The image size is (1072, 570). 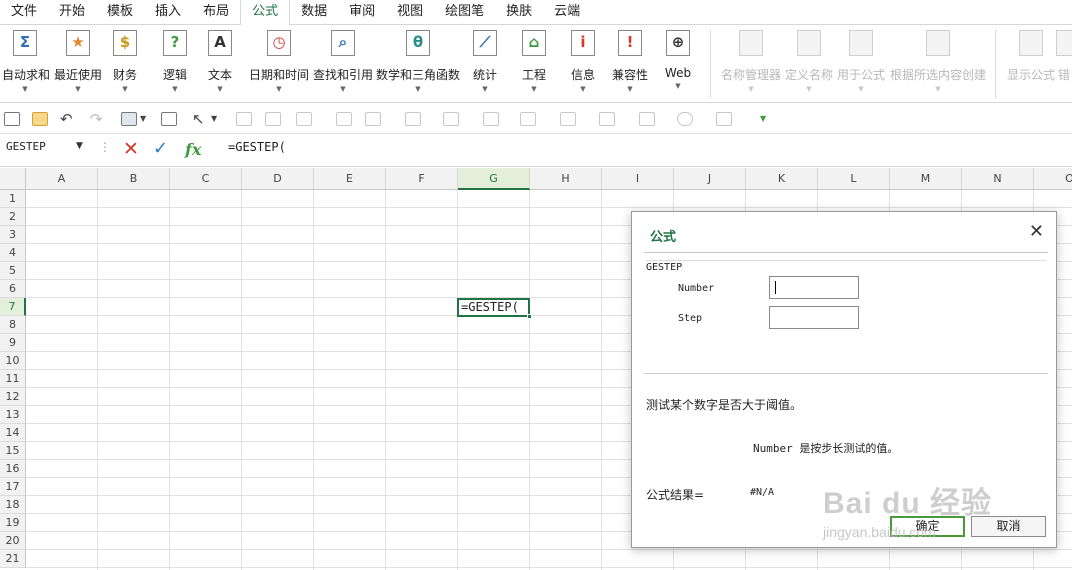 What do you see at coordinates (314, 12) in the screenshot?
I see `menu-item: 数据` at bounding box center [314, 12].